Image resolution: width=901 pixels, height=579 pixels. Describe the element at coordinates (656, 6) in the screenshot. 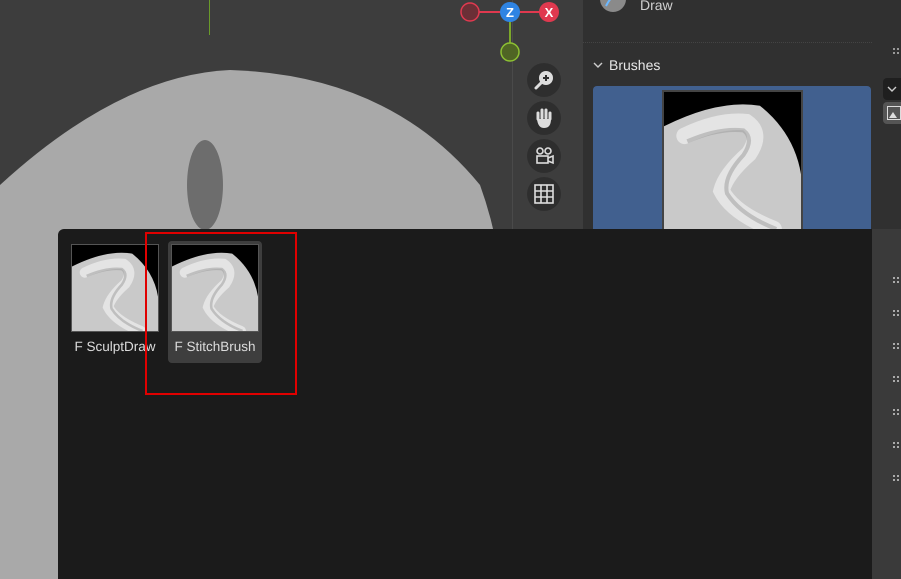

I see `tool-name: Draw` at that location.